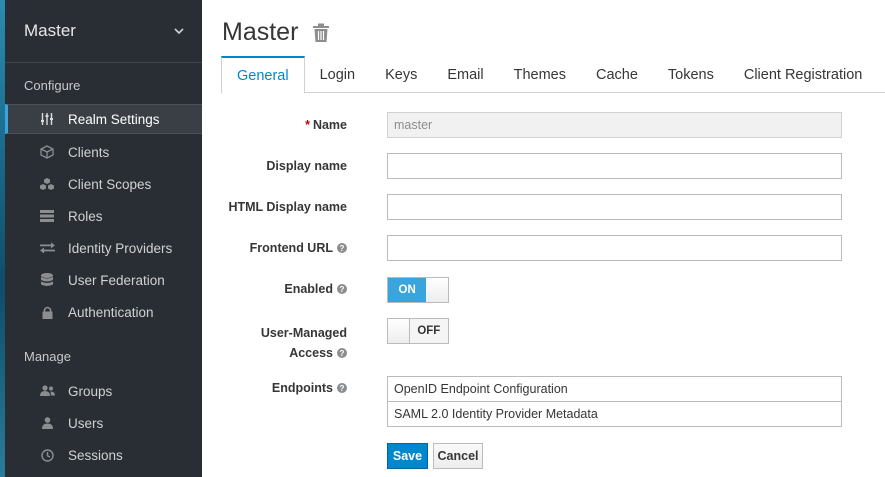  Describe the element at coordinates (428, 331) in the screenshot. I see `toggle-off-label: OFF` at that location.